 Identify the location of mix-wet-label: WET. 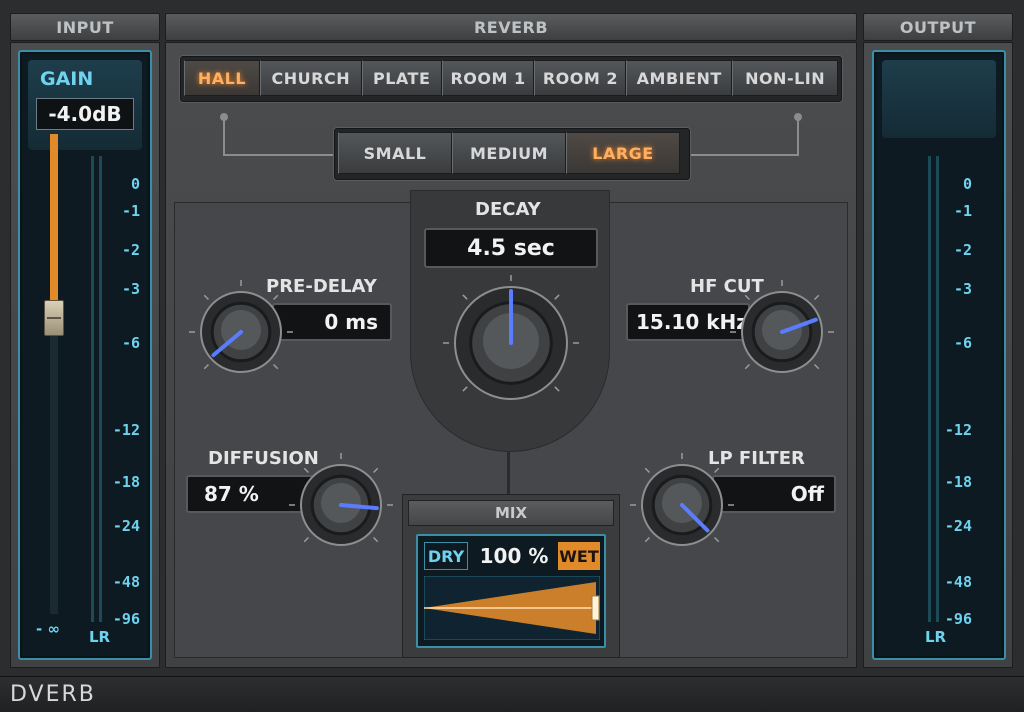
(579, 556).